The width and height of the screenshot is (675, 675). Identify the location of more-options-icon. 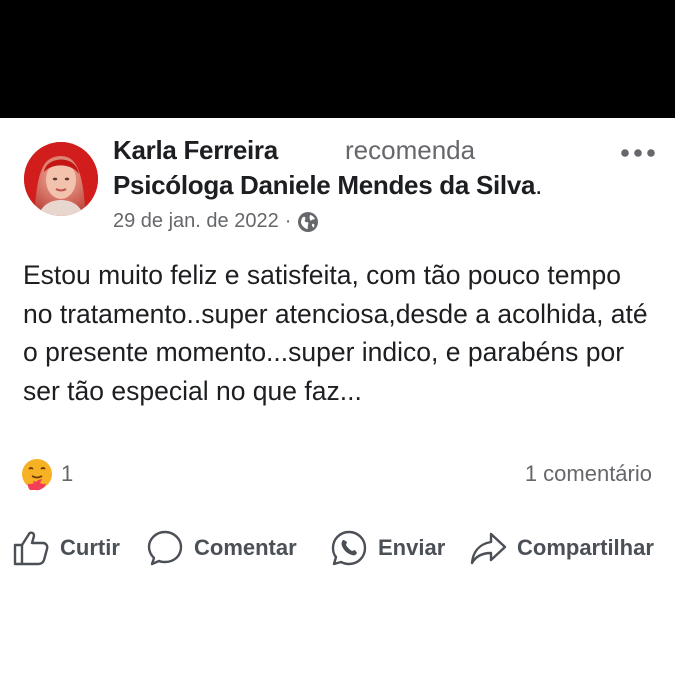
(638, 153).